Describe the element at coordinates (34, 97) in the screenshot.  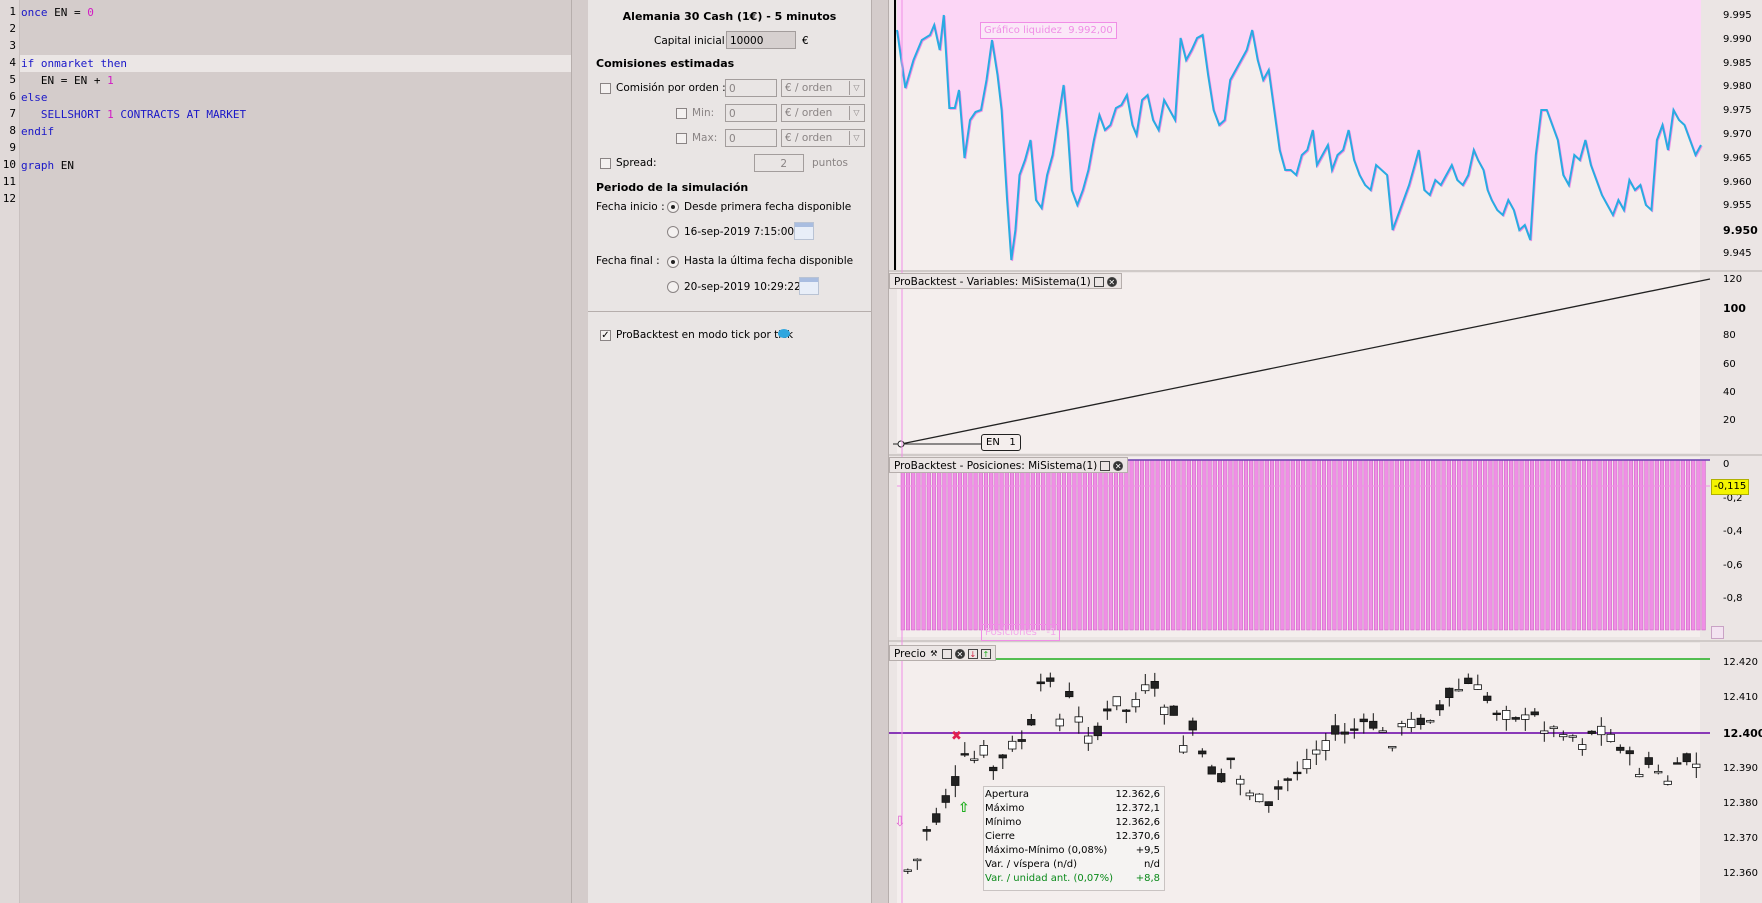
I see `code-line: else` at that location.